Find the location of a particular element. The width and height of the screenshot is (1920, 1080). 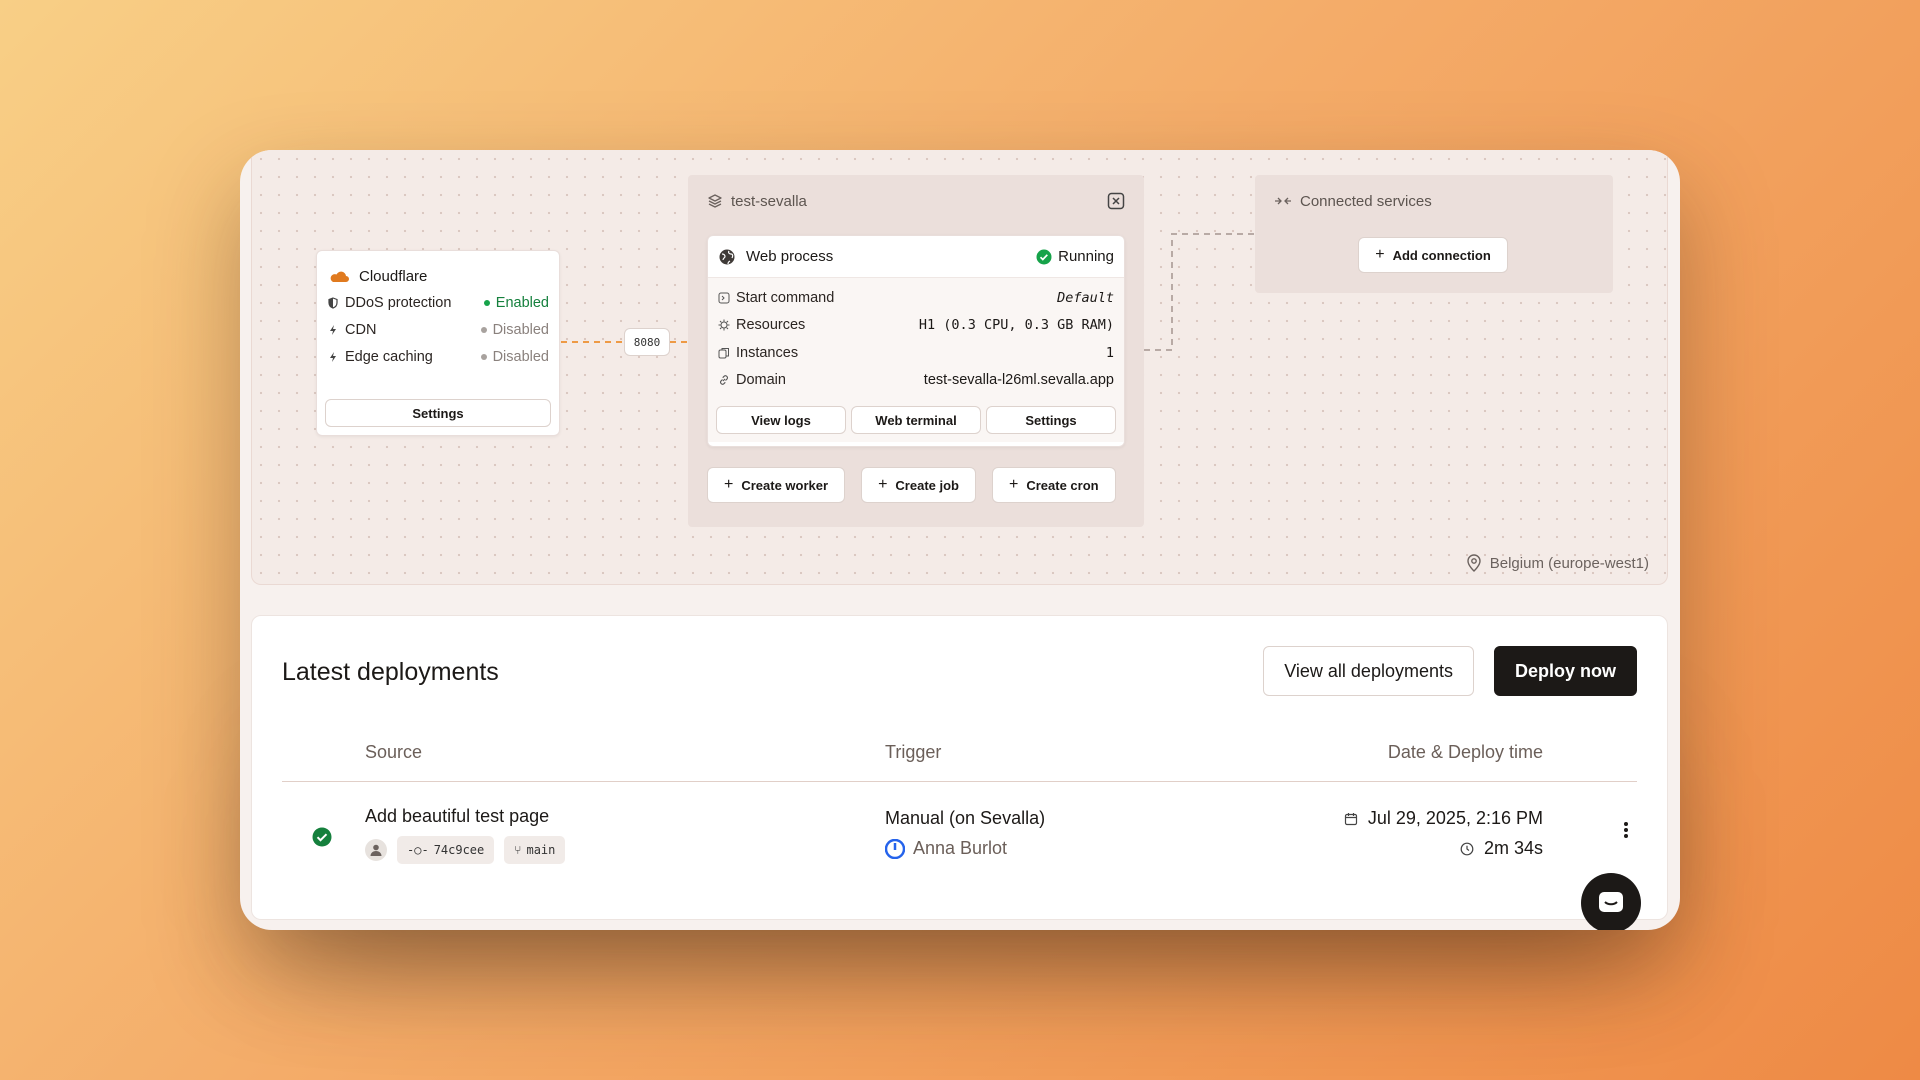

cpu-icon is located at coordinates (724, 325).